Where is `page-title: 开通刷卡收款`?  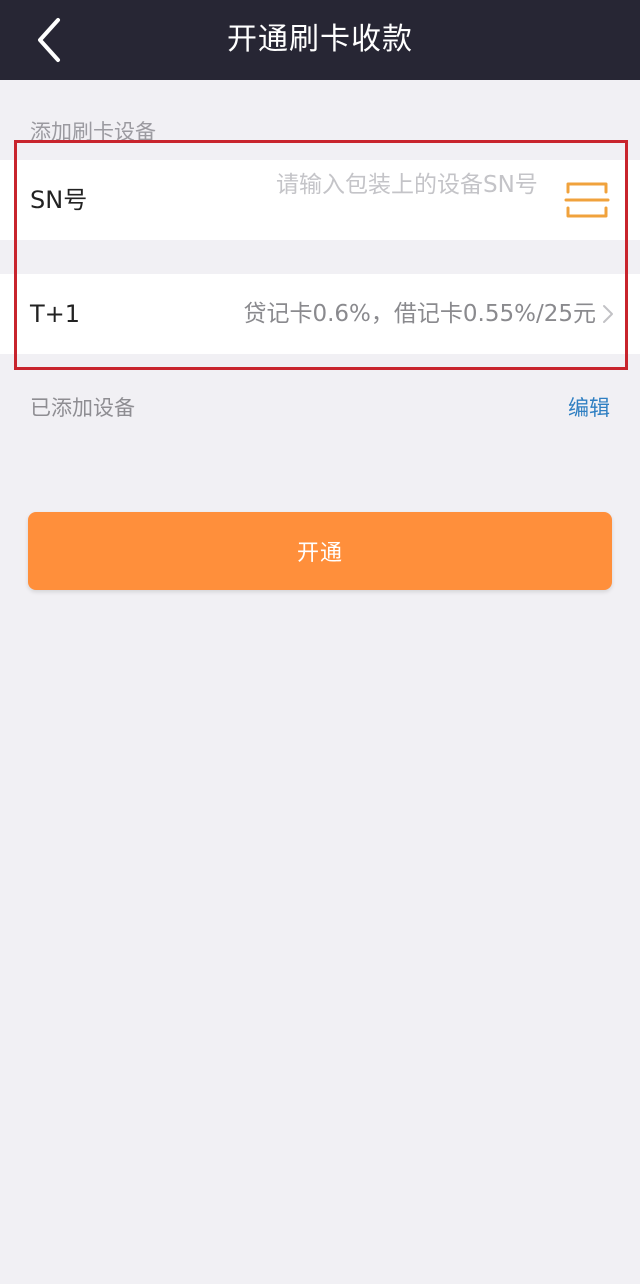
page-title: 开通刷卡收款 is located at coordinates (320, 39).